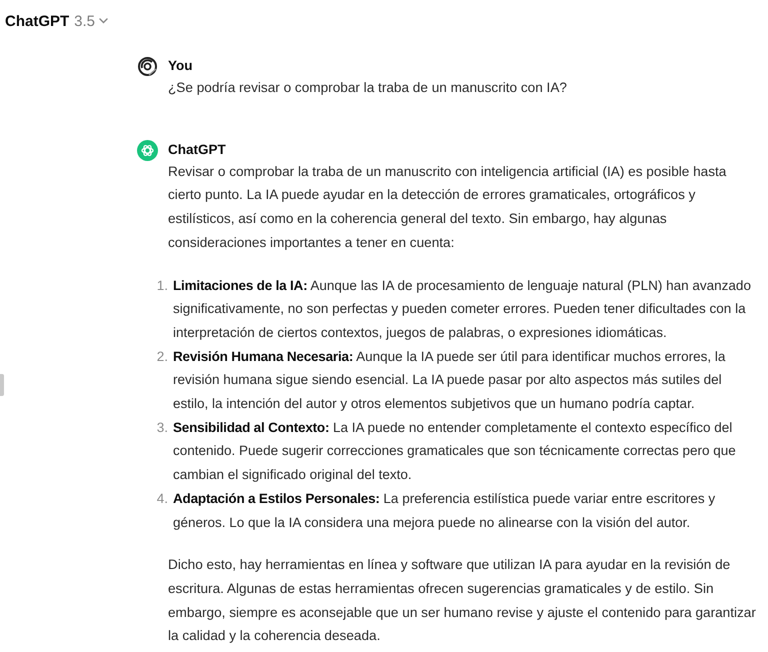 This screenshot has width=768, height=652. I want to click on swirl-avatar-icon, so click(147, 66).